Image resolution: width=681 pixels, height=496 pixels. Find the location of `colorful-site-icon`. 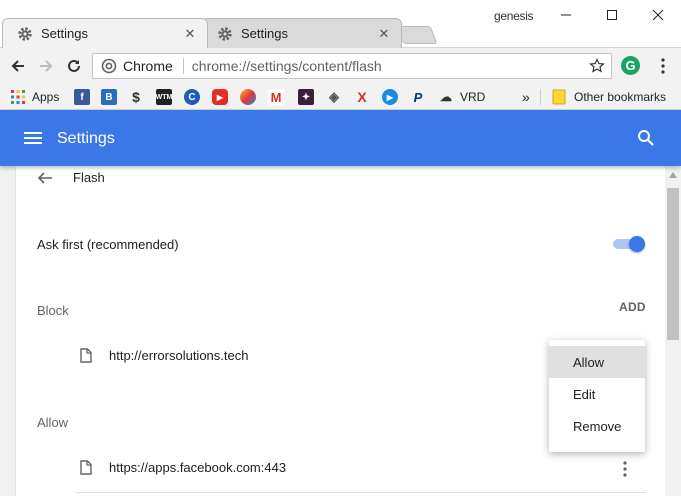

colorful-site-icon is located at coordinates (248, 97).